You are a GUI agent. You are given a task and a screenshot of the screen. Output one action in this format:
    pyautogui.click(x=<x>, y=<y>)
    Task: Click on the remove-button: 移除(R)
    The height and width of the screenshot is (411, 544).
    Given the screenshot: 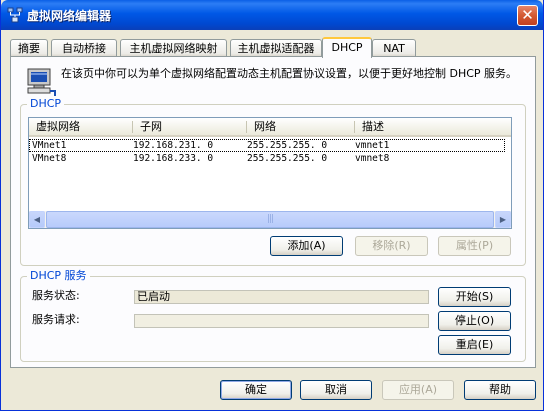 What is the action you would take?
    pyautogui.click(x=391, y=246)
    